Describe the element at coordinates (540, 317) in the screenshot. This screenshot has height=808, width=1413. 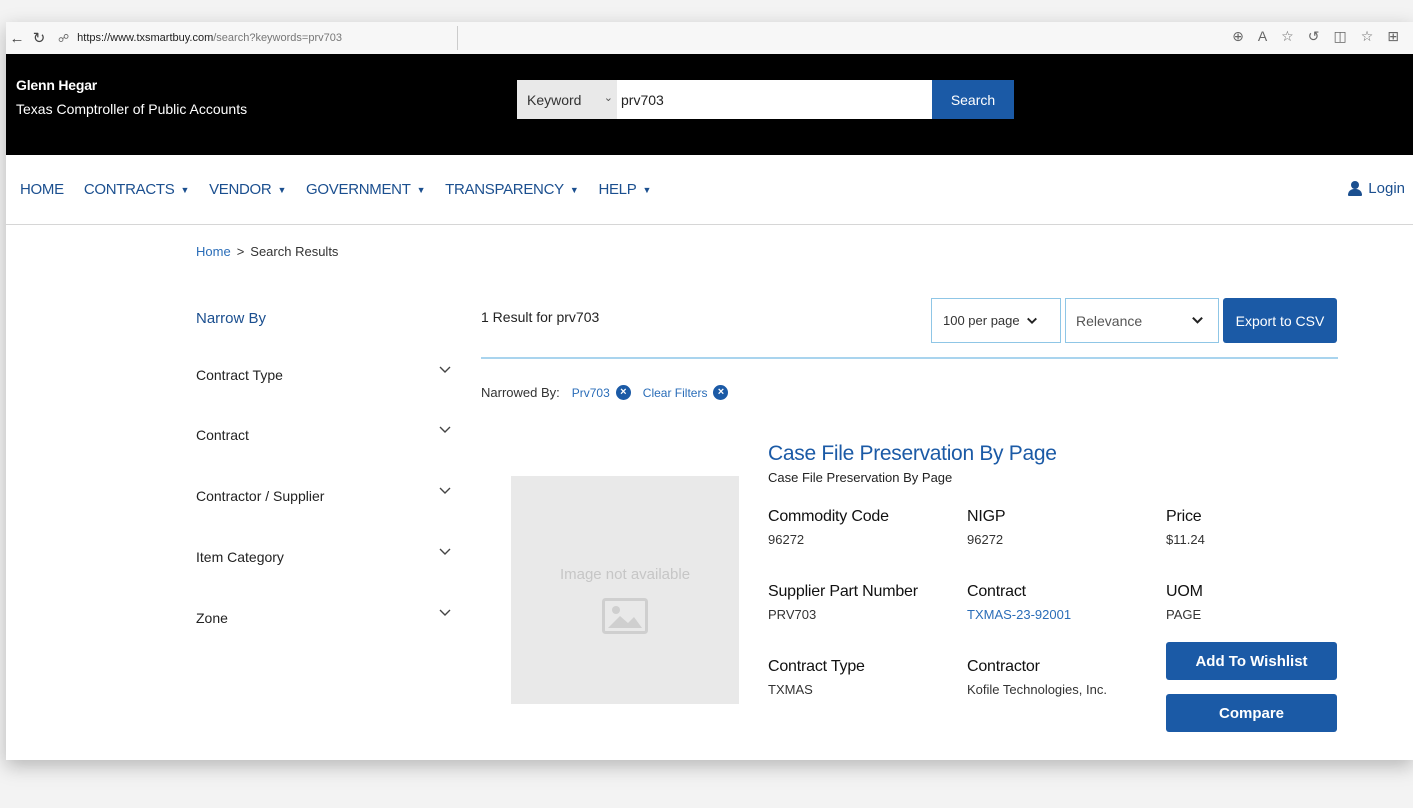
I see `result-count: 1 Result for prv703` at that location.